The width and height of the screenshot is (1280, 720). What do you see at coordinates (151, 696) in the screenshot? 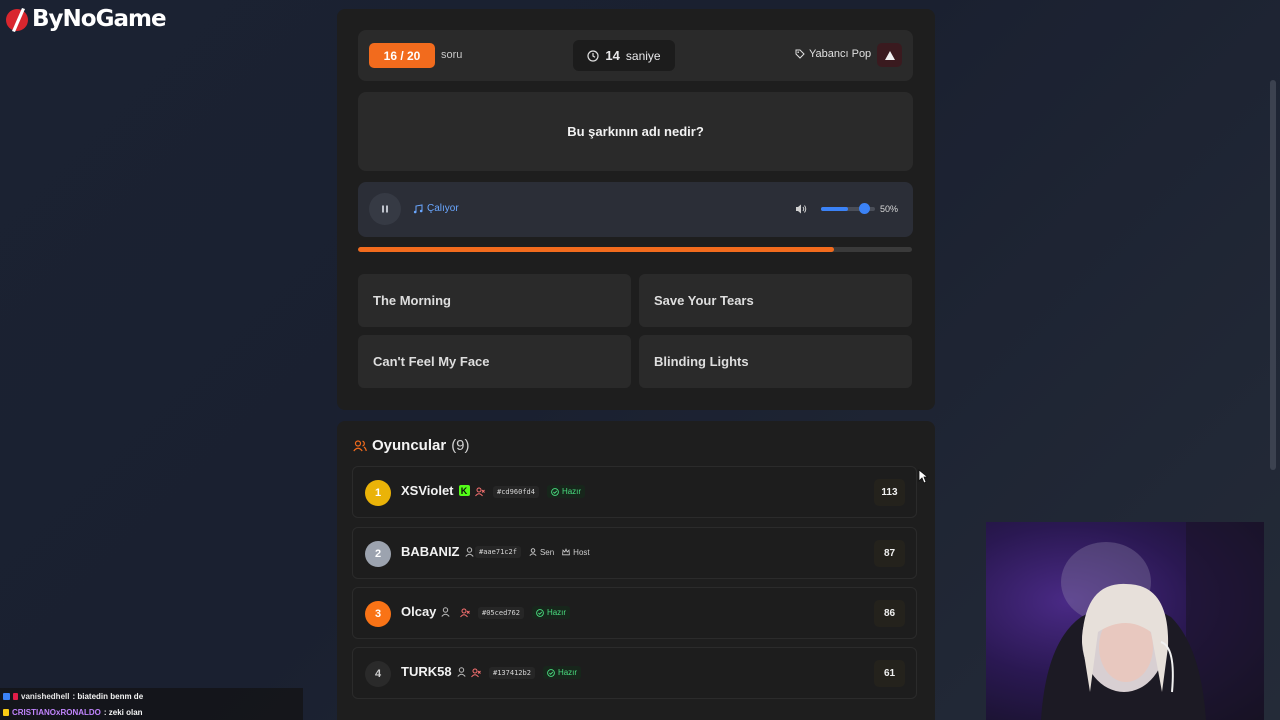
I see `chat-message: vanishedhell : biatedin benm de` at bounding box center [151, 696].